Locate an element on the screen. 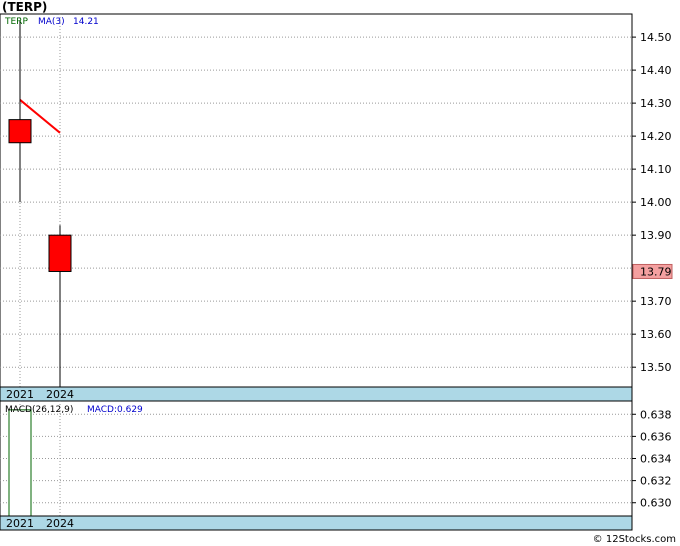 This screenshot has height=546, width=680. price-date-band is located at coordinates (316, 394).